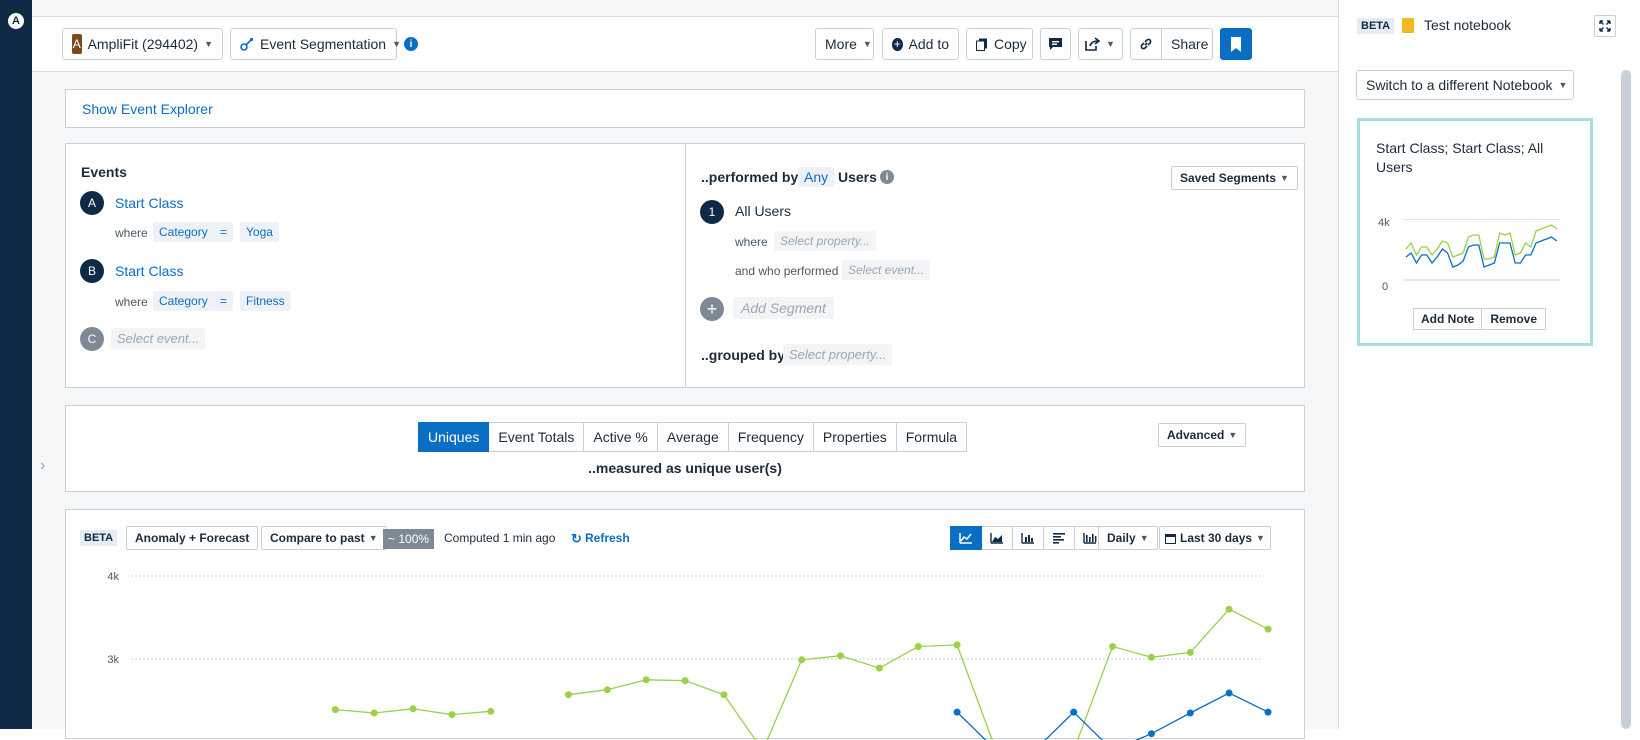 The width and height of the screenshot is (1640, 740). I want to click on compare-to-past-button: Compare to past ▼, so click(324, 538).